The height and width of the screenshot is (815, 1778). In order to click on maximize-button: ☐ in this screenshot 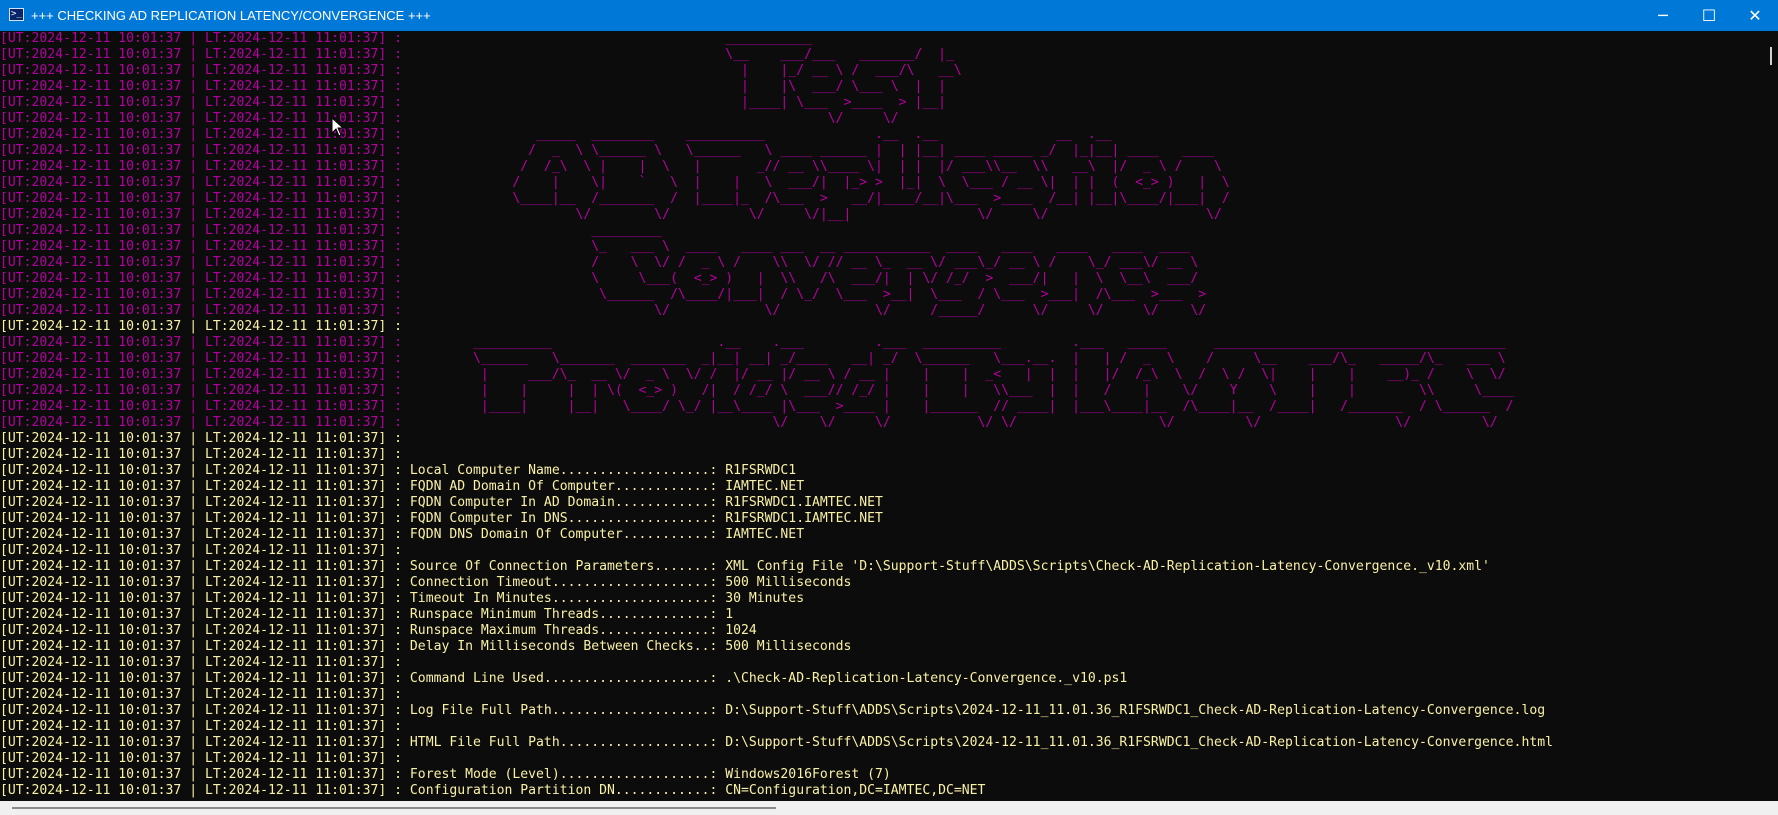, I will do `click(1709, 15)`.